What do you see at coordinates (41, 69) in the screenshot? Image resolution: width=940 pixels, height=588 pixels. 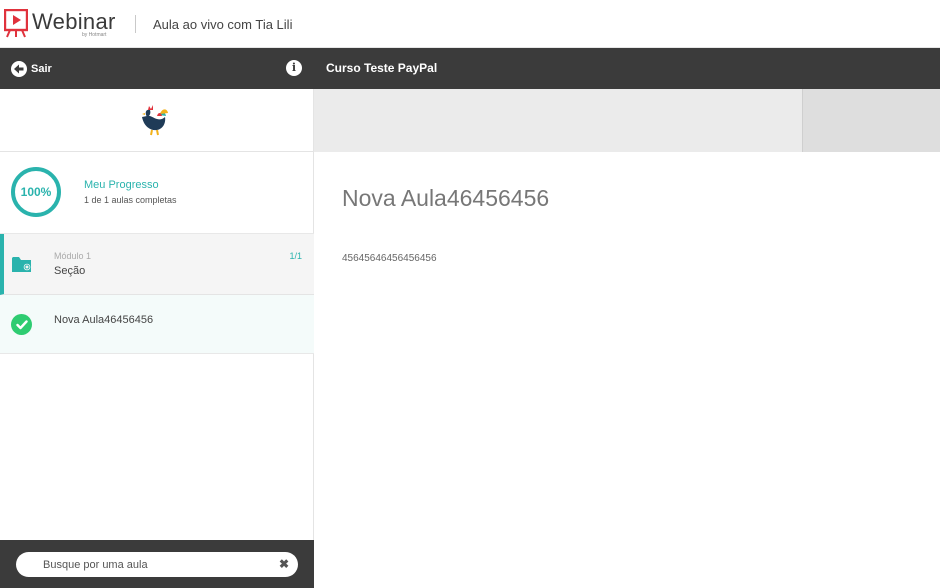 I see `exit-label: Sair` at bounding box center [41, 69].